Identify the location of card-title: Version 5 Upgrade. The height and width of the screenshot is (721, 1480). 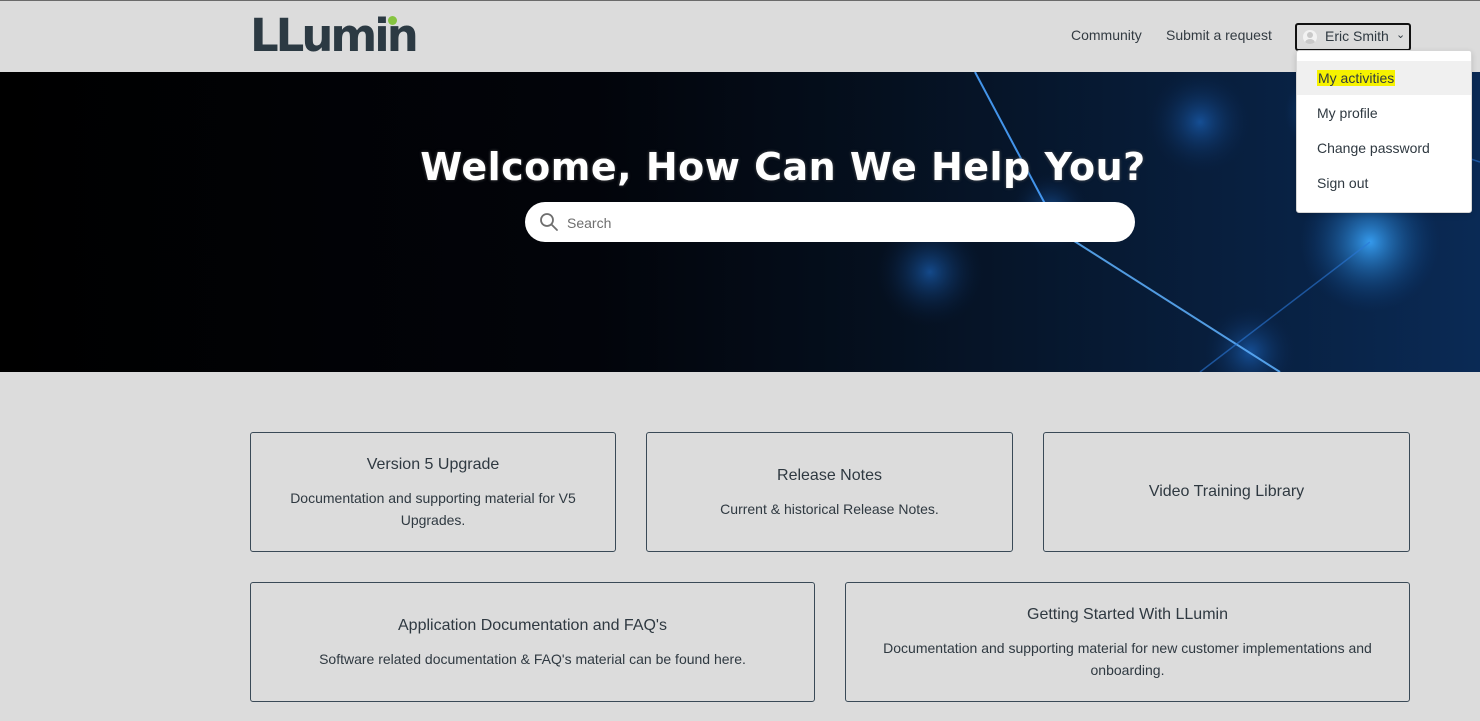
(433, 464).